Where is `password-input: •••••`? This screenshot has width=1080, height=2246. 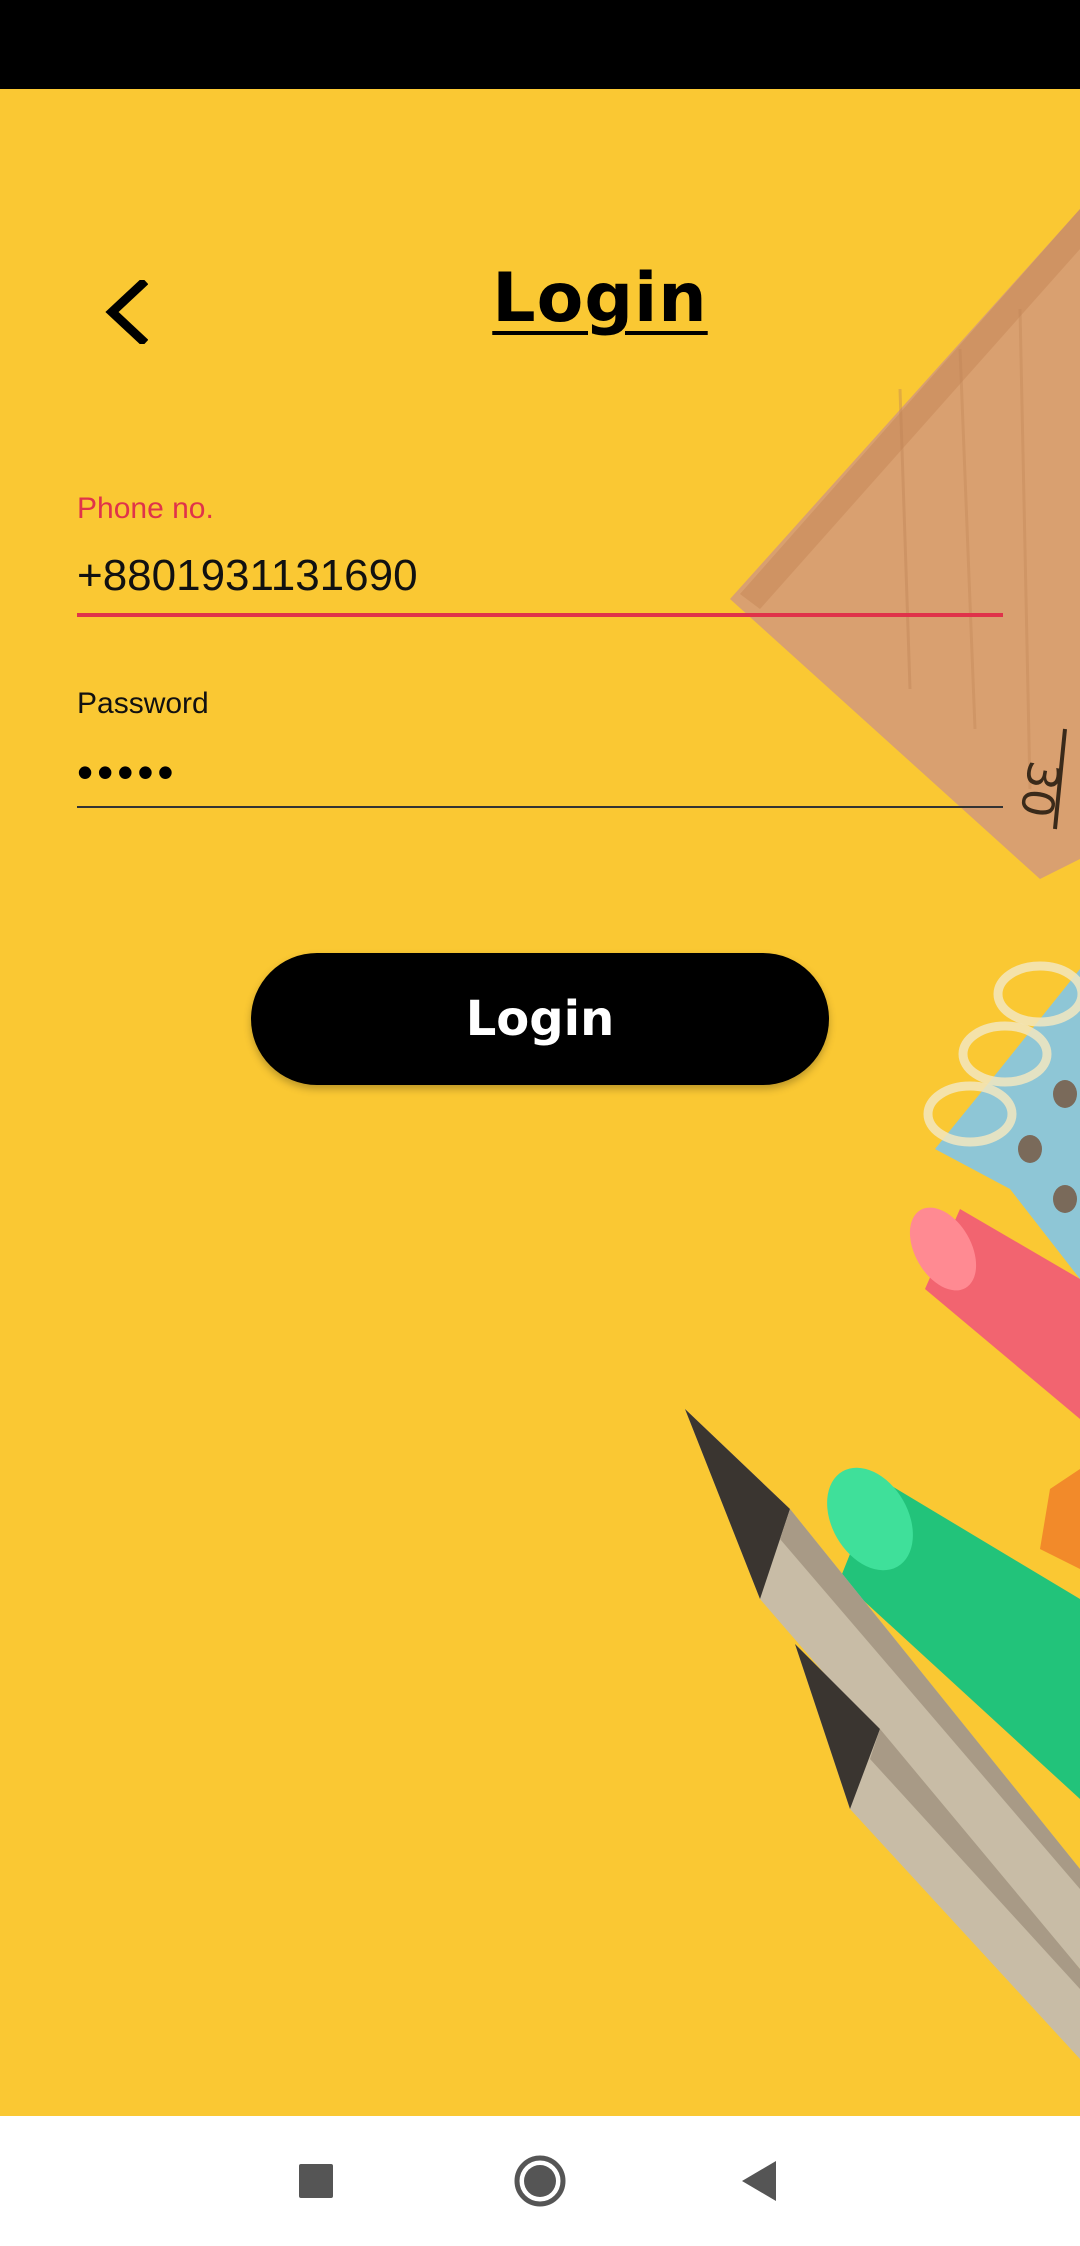 password-input: ••••• is located at coordinates (540, 776).